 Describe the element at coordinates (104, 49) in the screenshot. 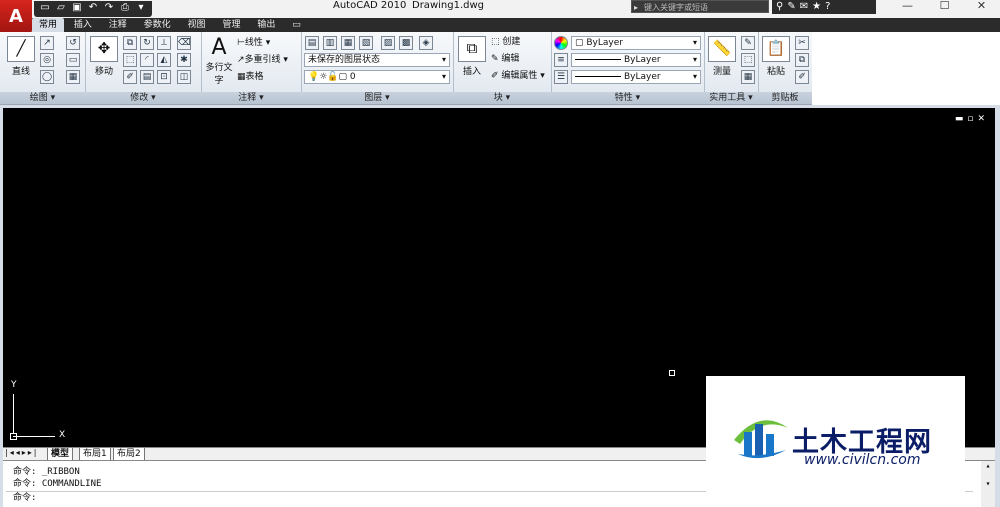

I see `move-icon: ✥` at that location.